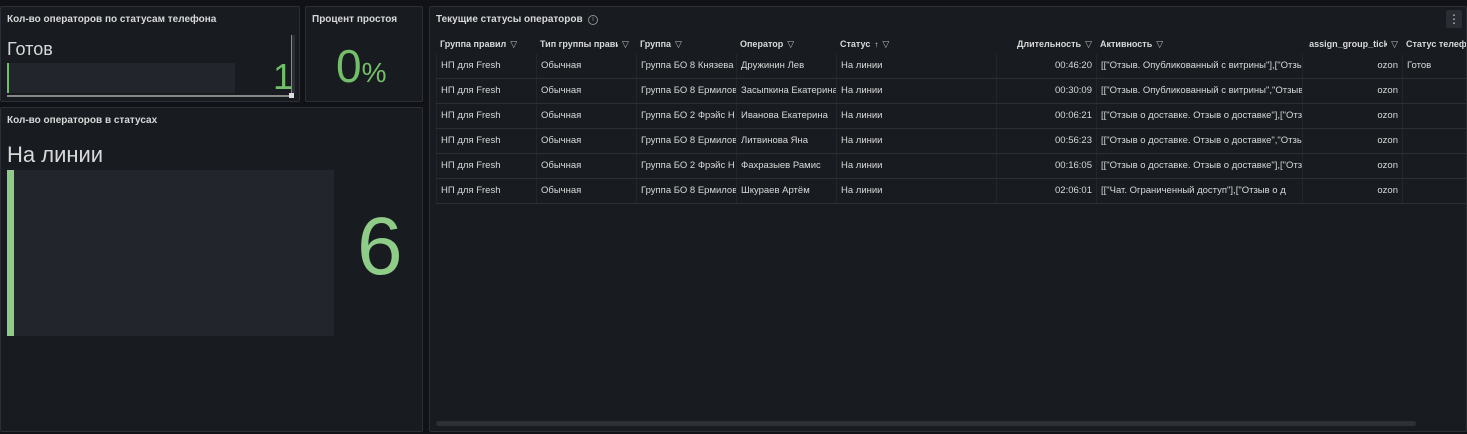 The height and width of the screenshot is (434, 1467). I want to click on column-header-label: Тип группы правил, so click(579, 44).